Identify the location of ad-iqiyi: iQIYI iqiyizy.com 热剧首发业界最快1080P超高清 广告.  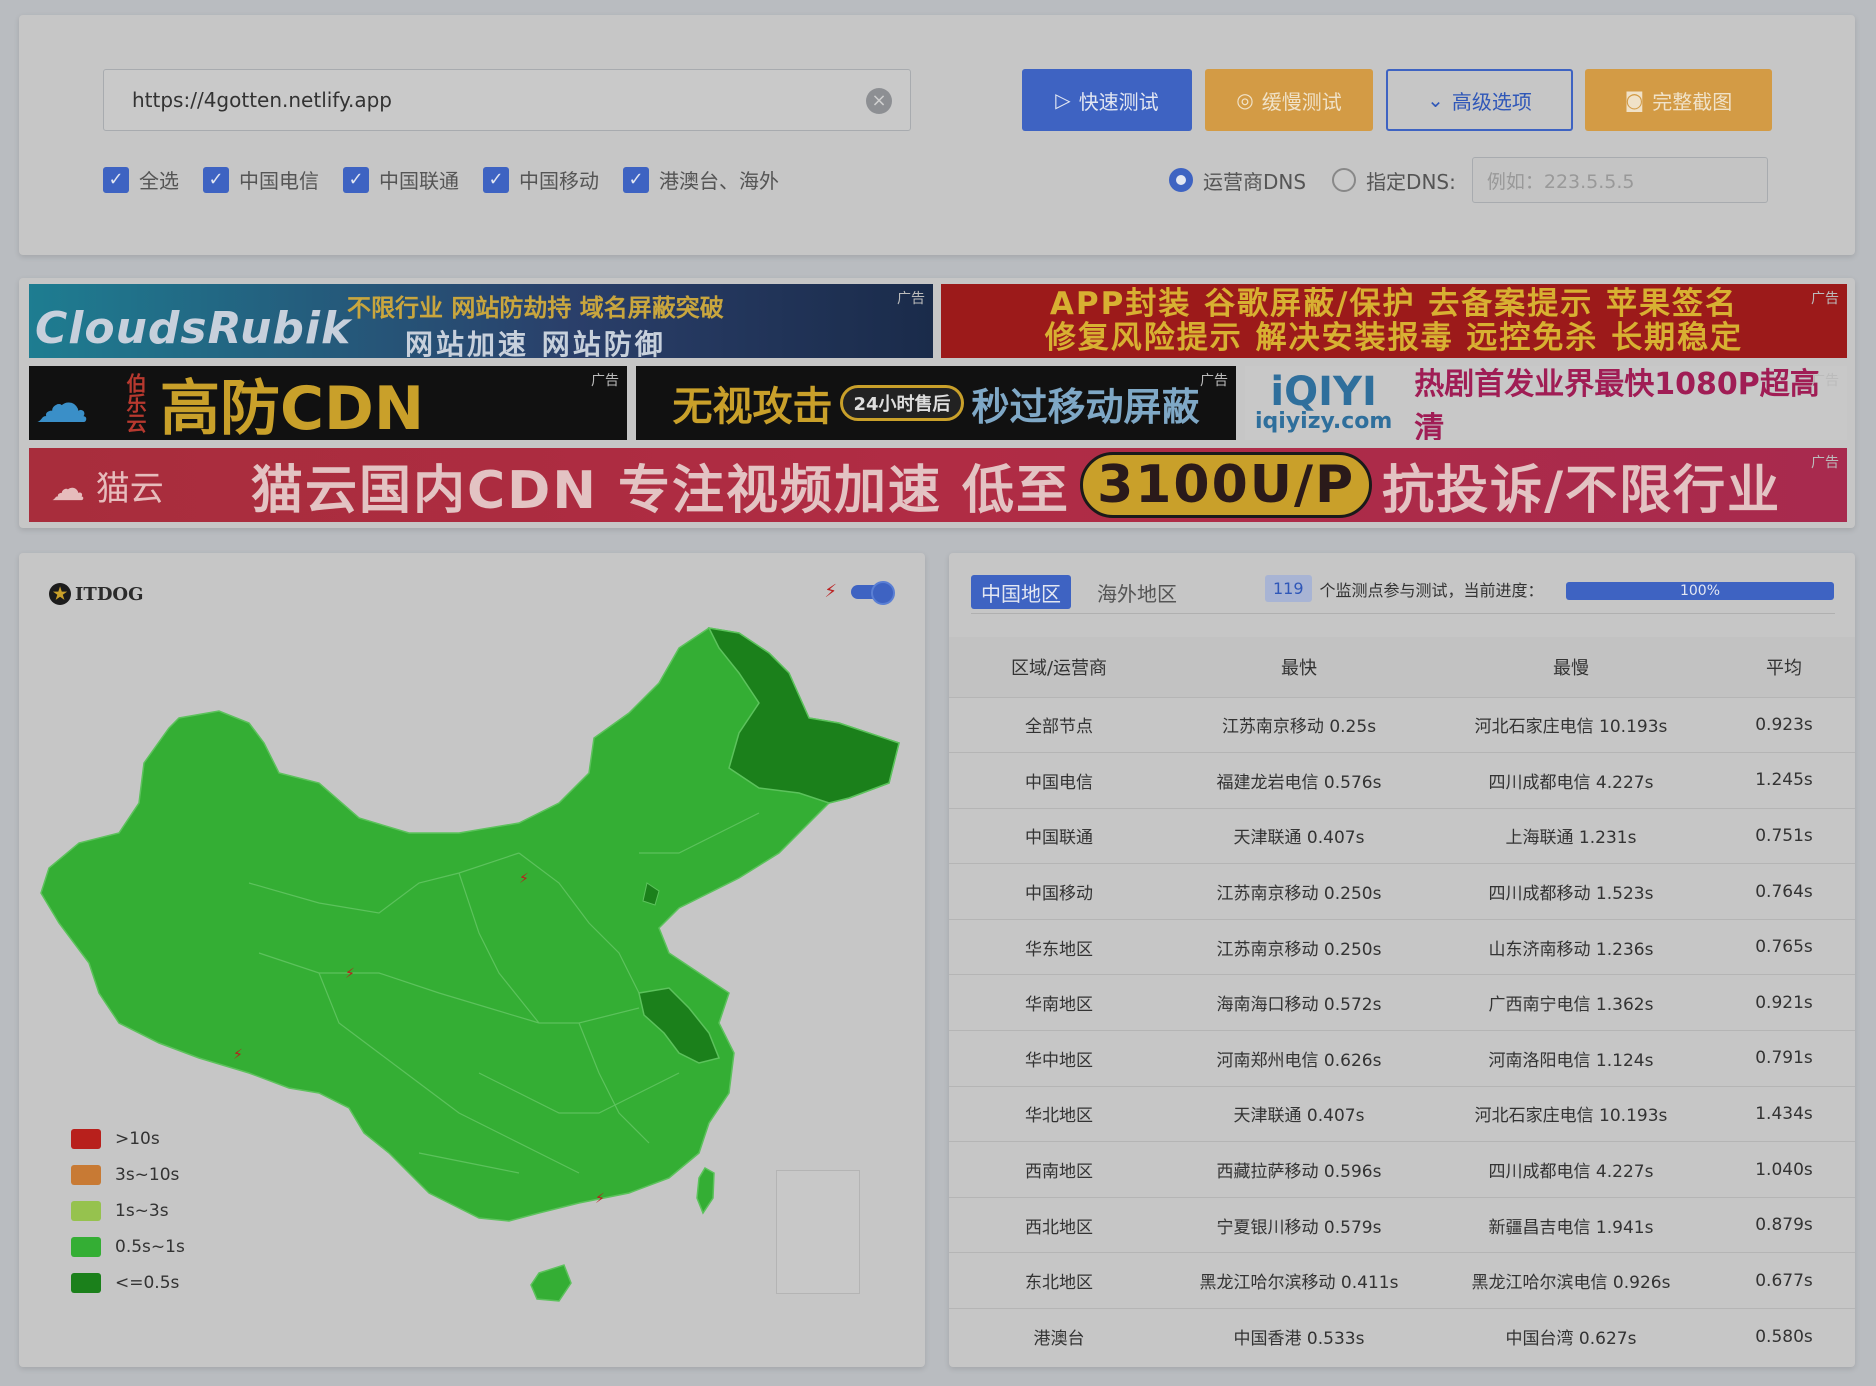
(1546, 403).